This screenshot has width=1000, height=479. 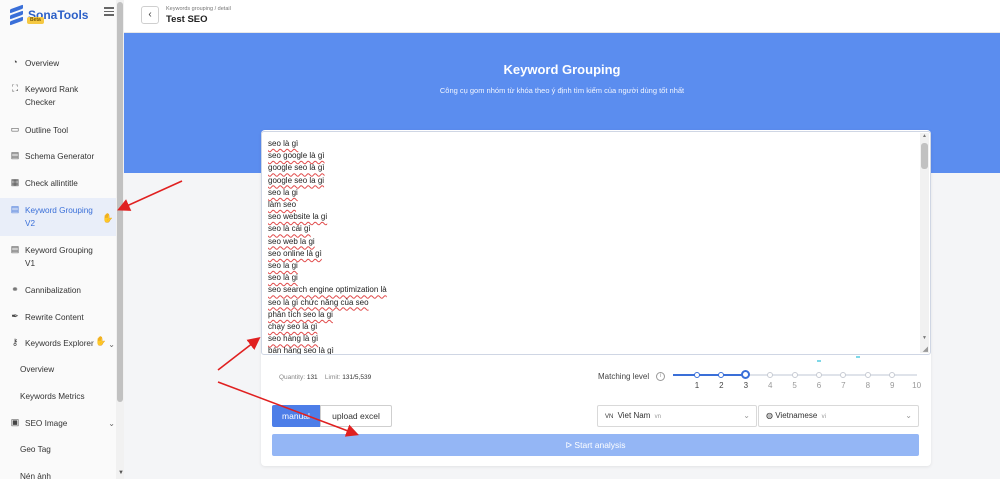 I want to click on quantity-label: Quantity:, so click(x=292, y=377).